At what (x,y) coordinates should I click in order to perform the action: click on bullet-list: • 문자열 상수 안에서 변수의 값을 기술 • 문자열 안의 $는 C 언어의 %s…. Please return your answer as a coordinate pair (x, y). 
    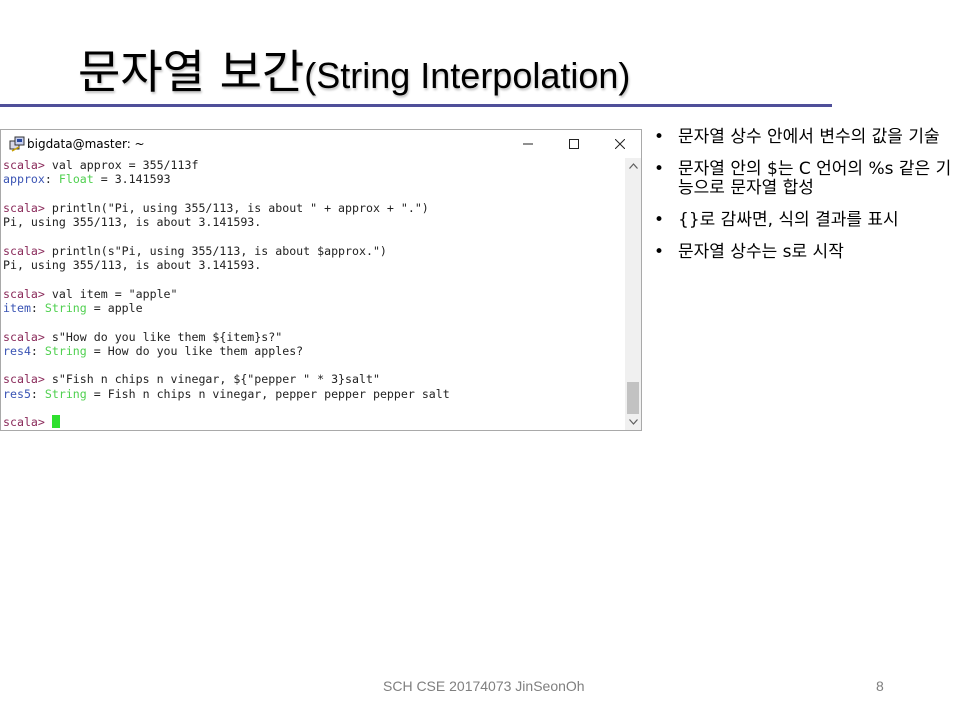
    Looking at the image, I should click on (802, 201).